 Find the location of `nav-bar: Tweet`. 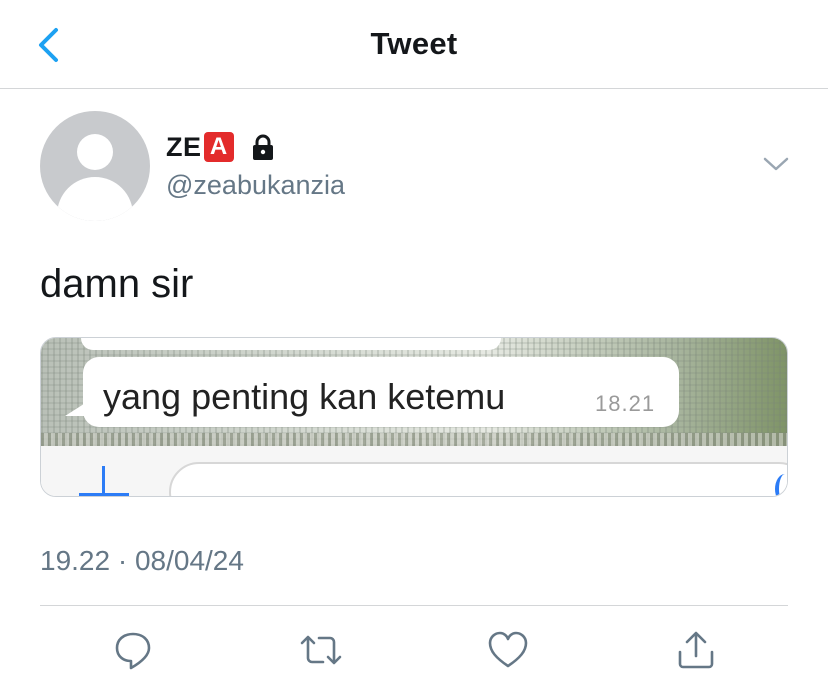

nav-bar: Tweet is located at coordinates (414, 44).